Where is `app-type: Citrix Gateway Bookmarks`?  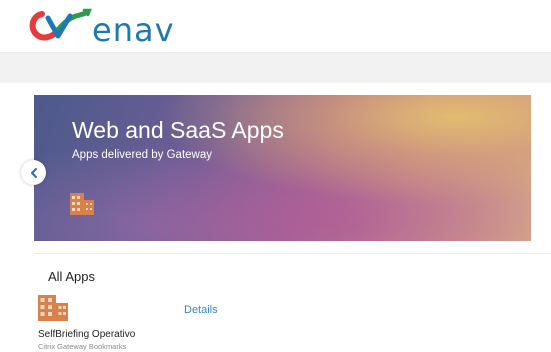 app-type: Citrix Gateway Bookmarks is located at coordinates (82, 346).